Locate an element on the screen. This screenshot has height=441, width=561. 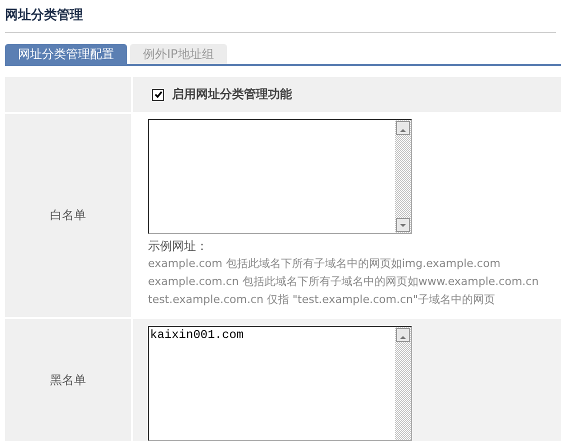
field-text: kaixin001.com is located at coordinates (197, 335).